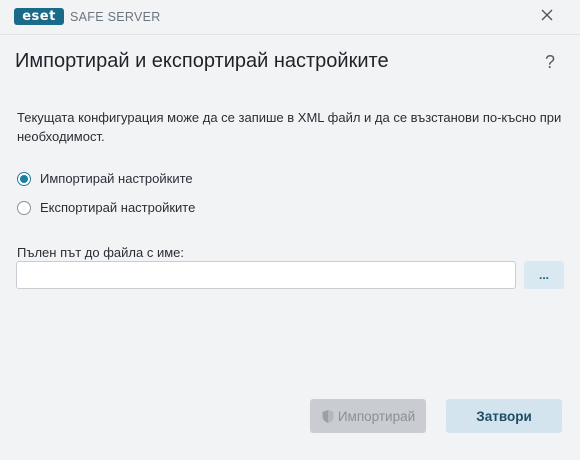  Describe the element at coordinates (101, 252) in the screenshot. I see `file-path-label: Пълен път до файла с име:` at that location.